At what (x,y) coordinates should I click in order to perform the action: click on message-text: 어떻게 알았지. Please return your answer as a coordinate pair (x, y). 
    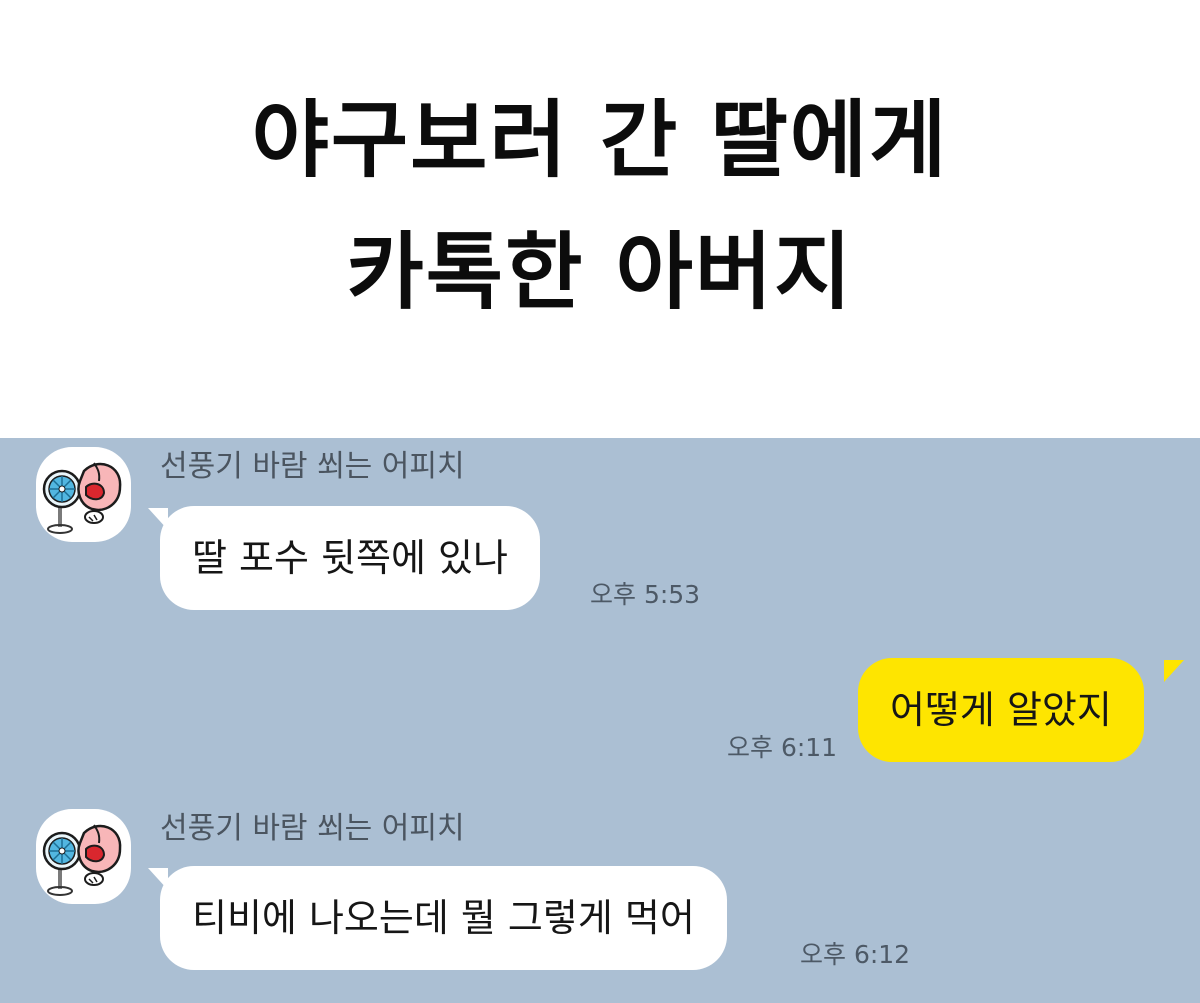
    Looking at the image, I should click on (1001, 710).